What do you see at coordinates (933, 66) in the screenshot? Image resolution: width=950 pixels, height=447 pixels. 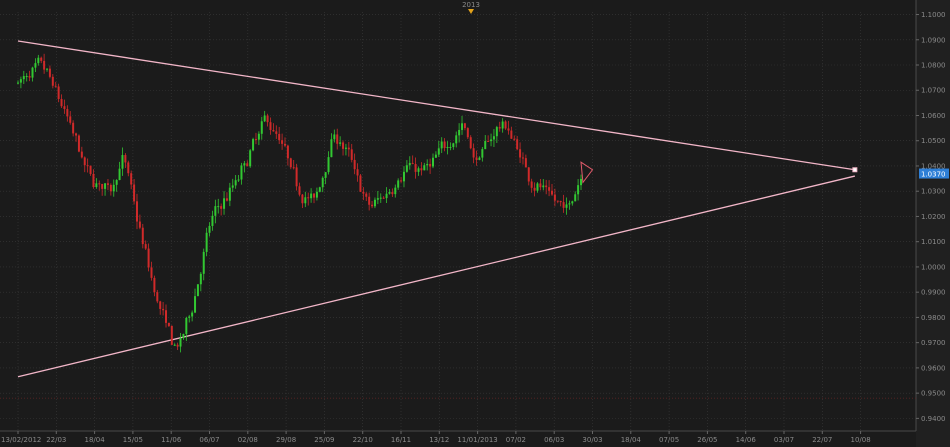 I see `y-tick-label: 1.0800` at bounding box center [933, 66].